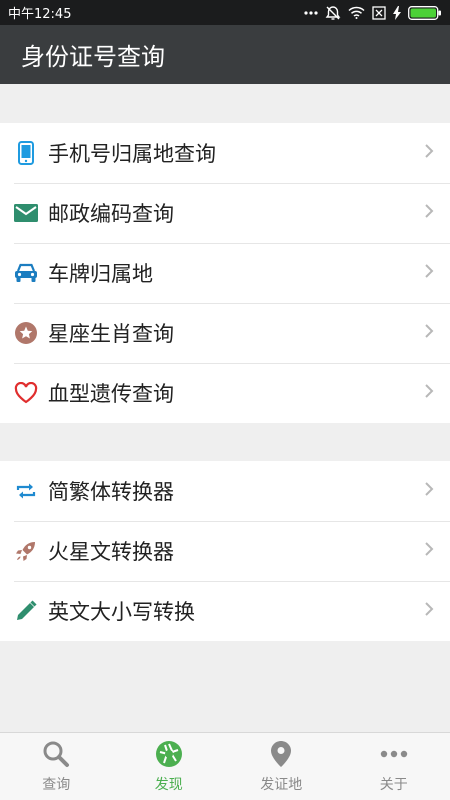 The image size is (450, 800). I want to click on pencil-icon, so click(26, 611).